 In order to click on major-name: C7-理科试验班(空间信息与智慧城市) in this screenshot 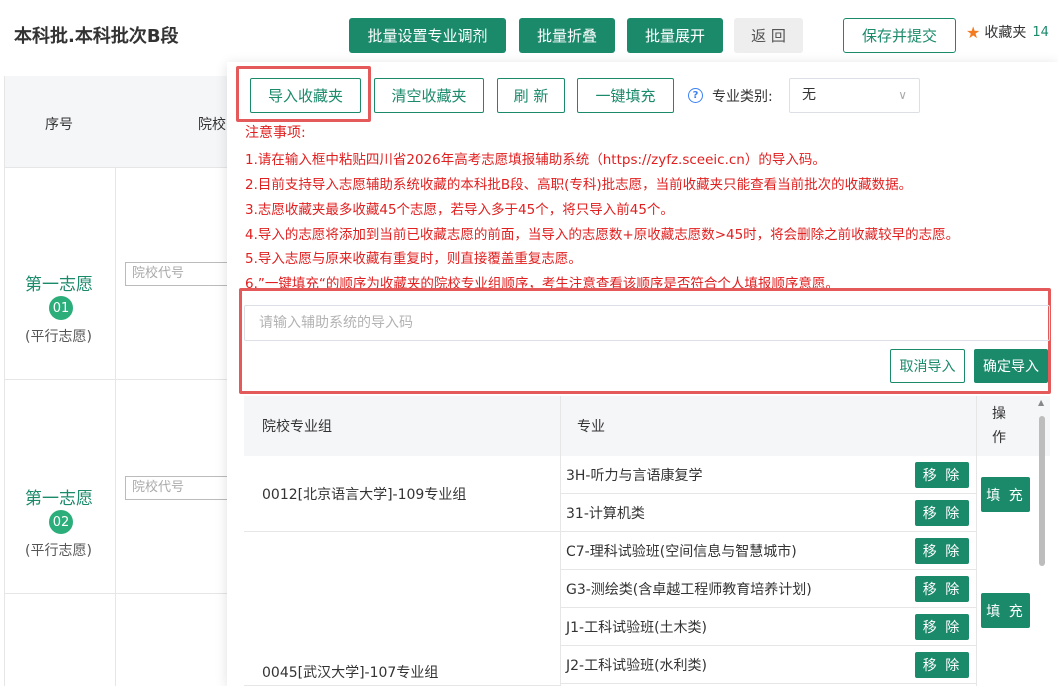, I will do `click(681, 552)`.